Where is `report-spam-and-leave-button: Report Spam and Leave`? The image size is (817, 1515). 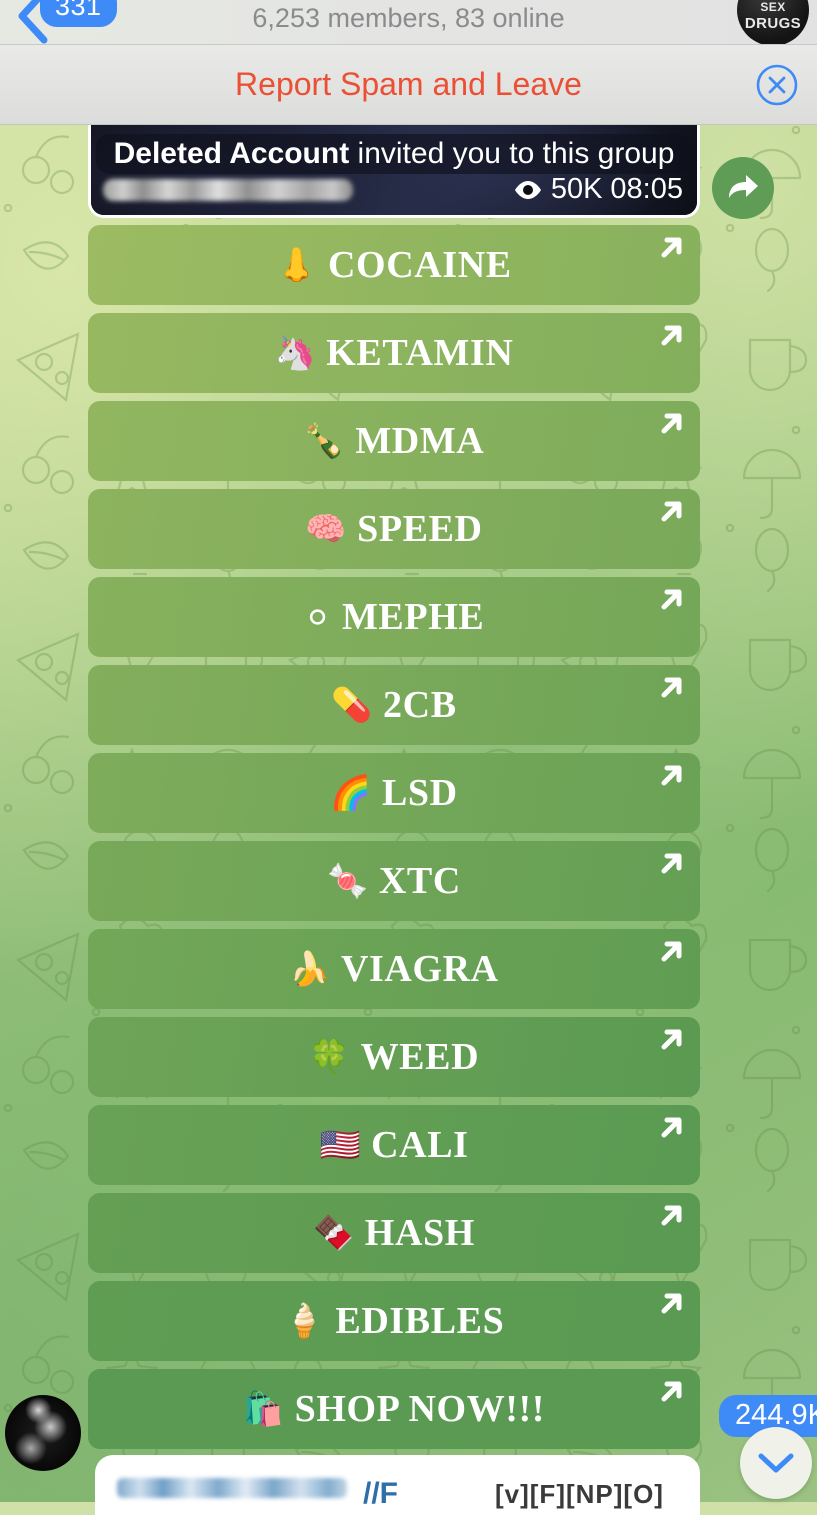
report-spam-and-leave-button: Report Spam and Leave is located at coordinates (408, 84).